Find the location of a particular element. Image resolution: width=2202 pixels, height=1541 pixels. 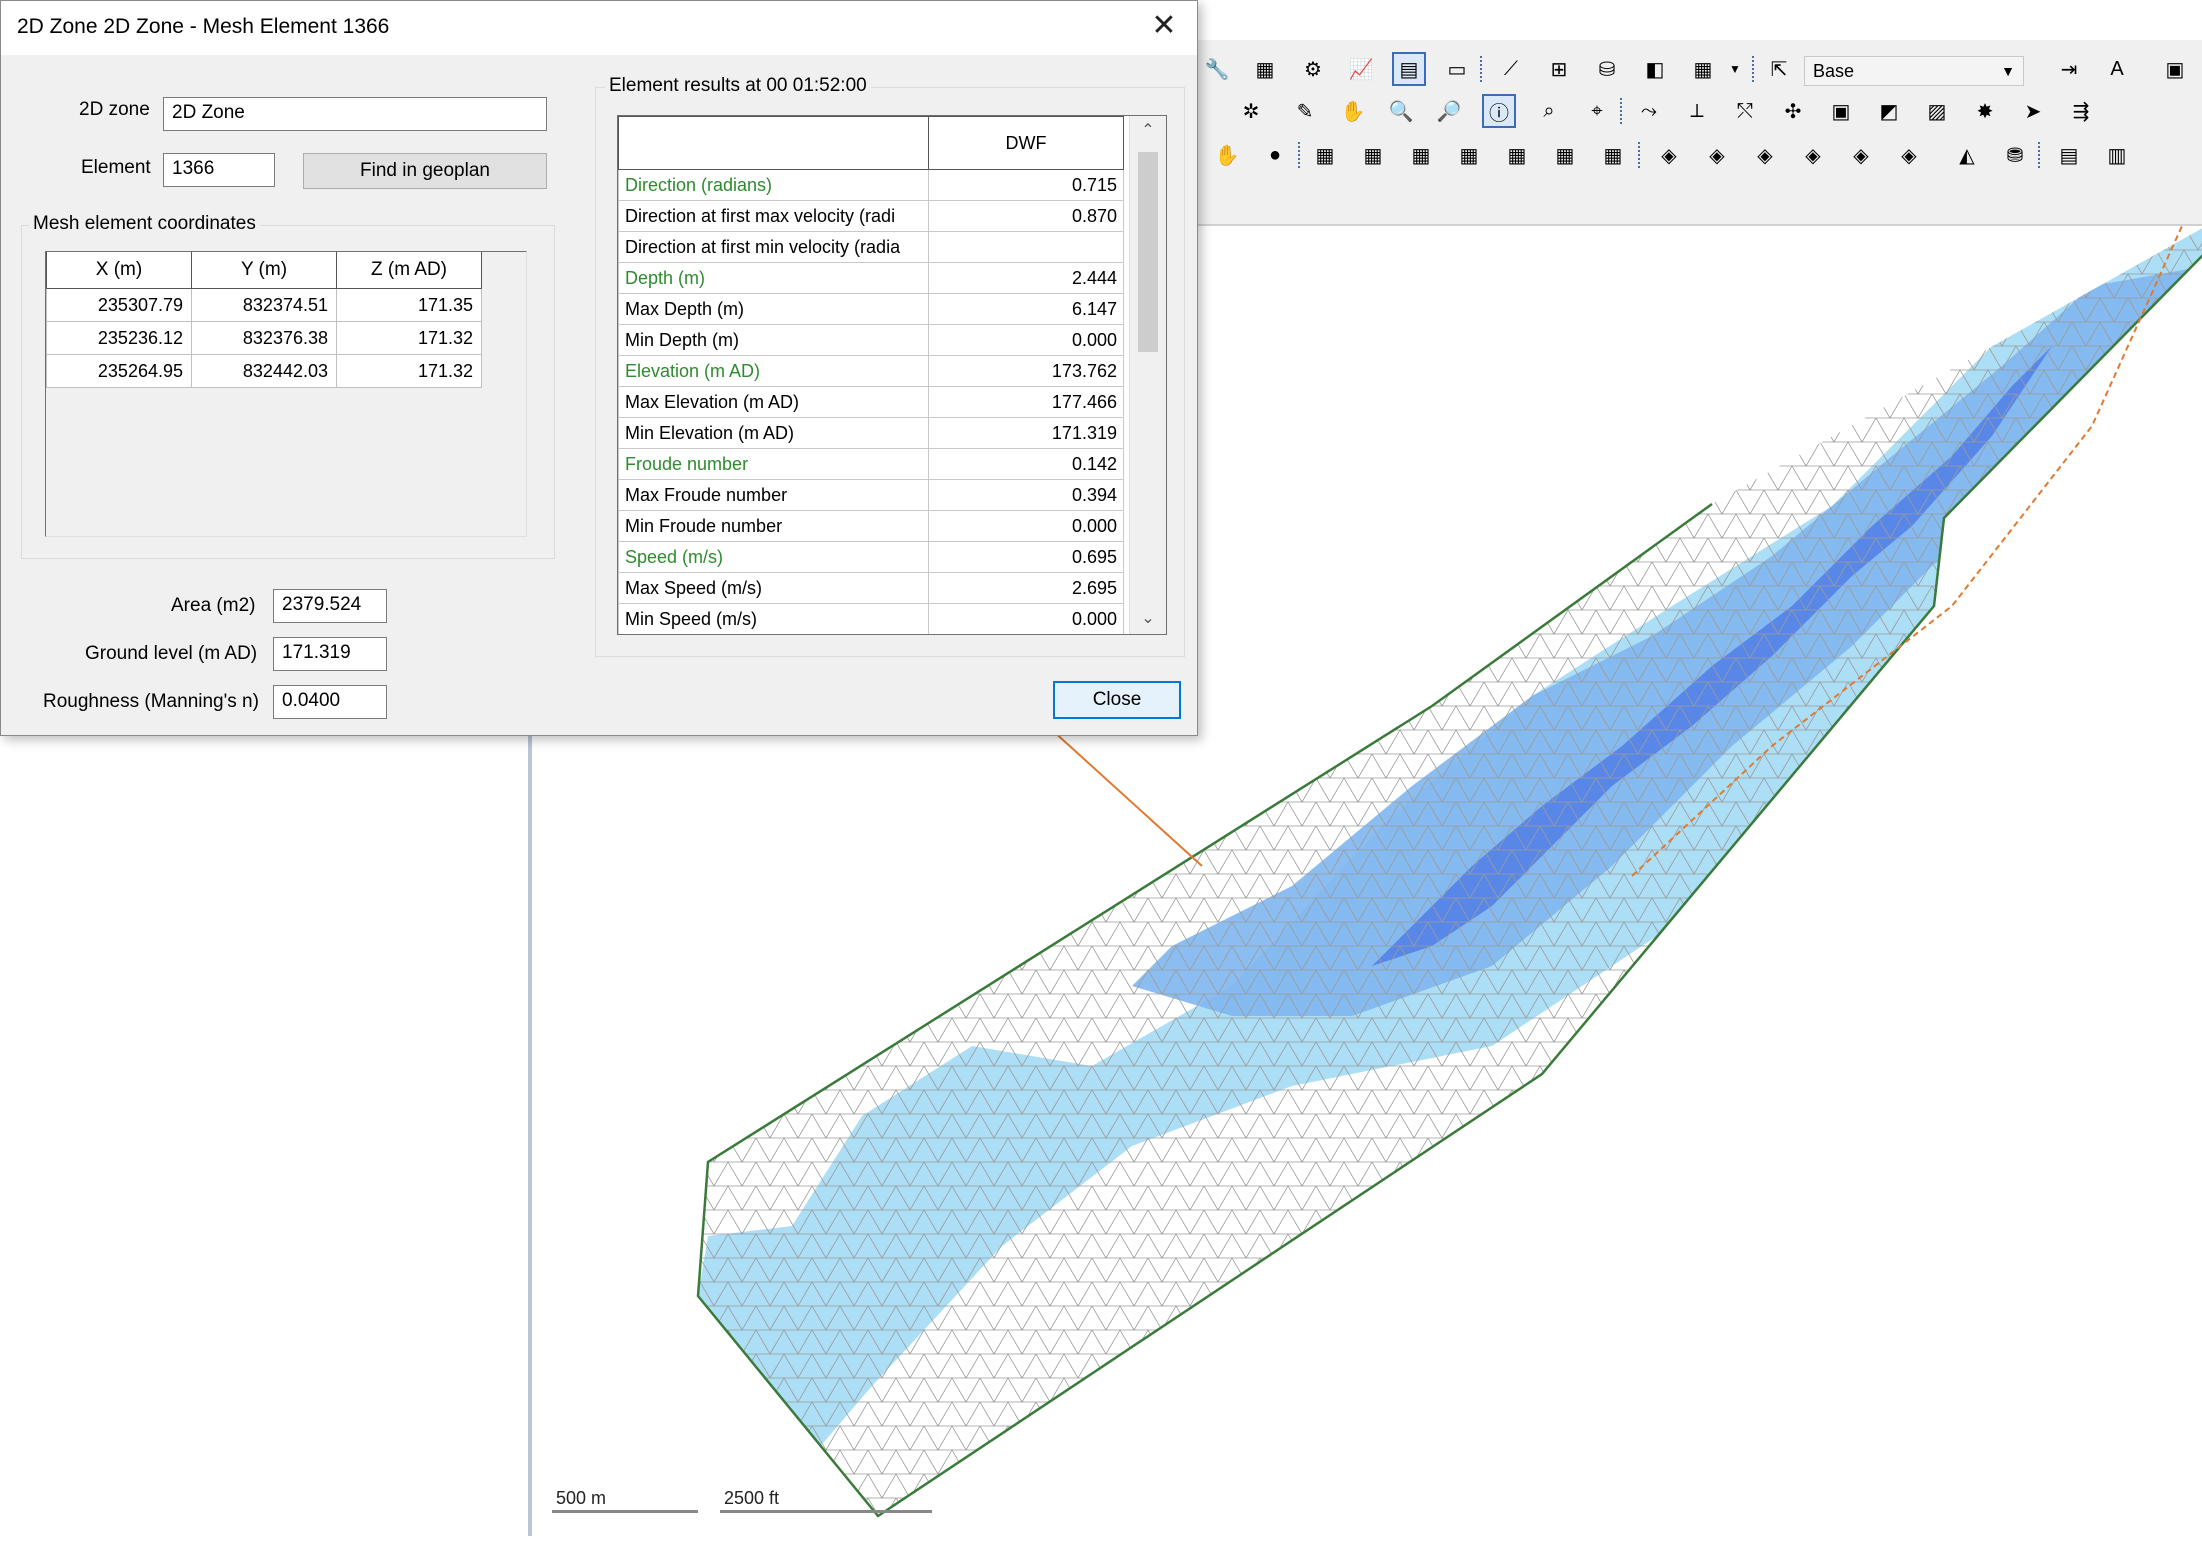

result-value: 171.319 is located at coordinates (1026, 433).